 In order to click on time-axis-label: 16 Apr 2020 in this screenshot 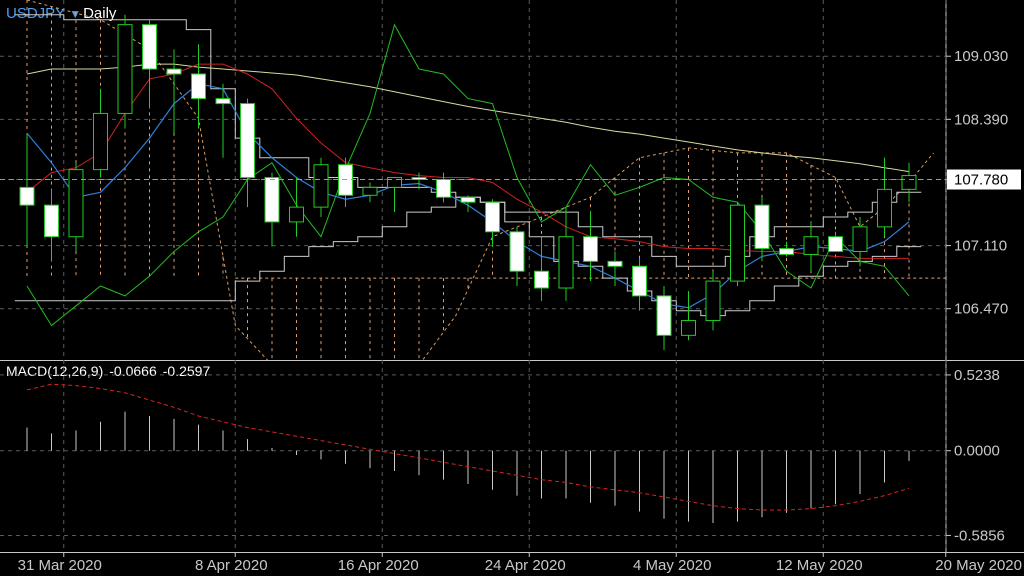, I will do `click(378, 565)`.